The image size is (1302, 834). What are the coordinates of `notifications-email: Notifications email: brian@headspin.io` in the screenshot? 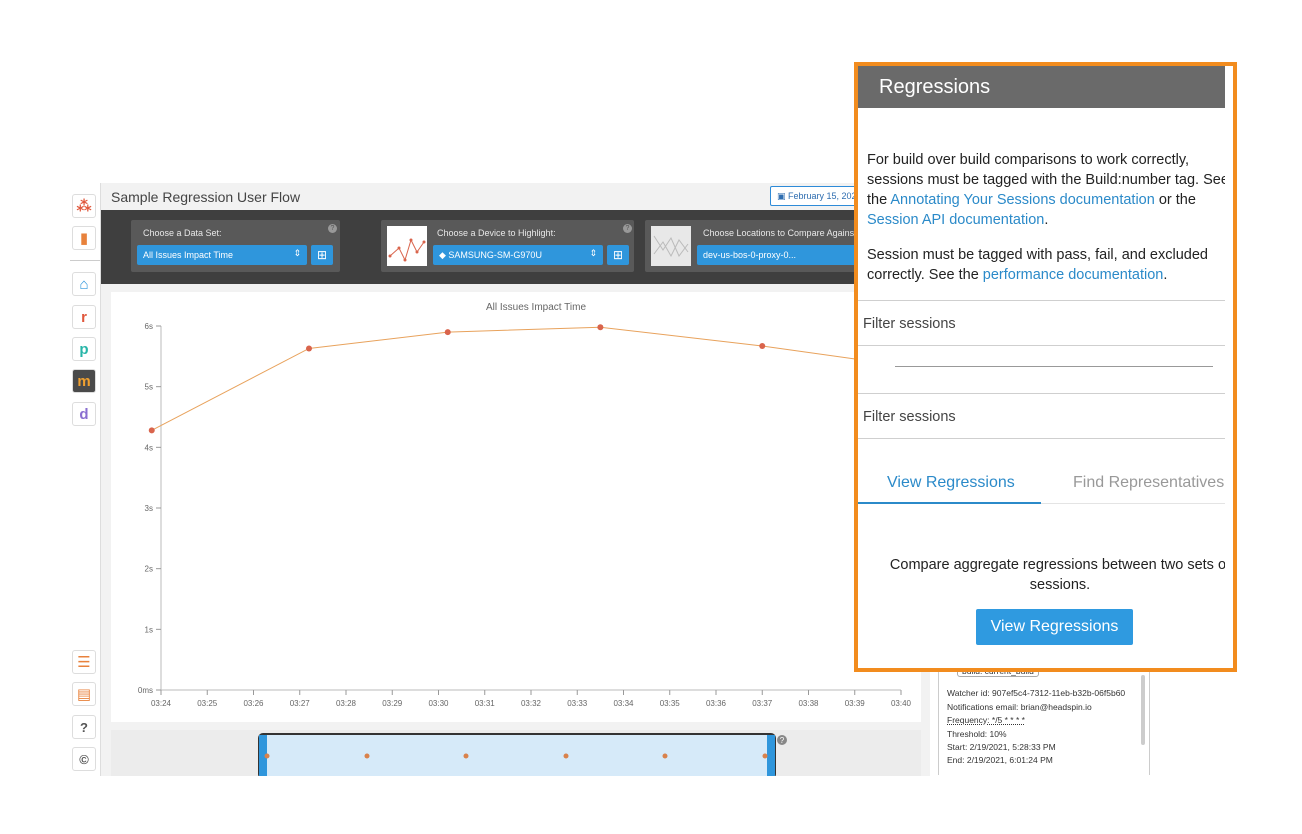 It's located at (1019, 707).